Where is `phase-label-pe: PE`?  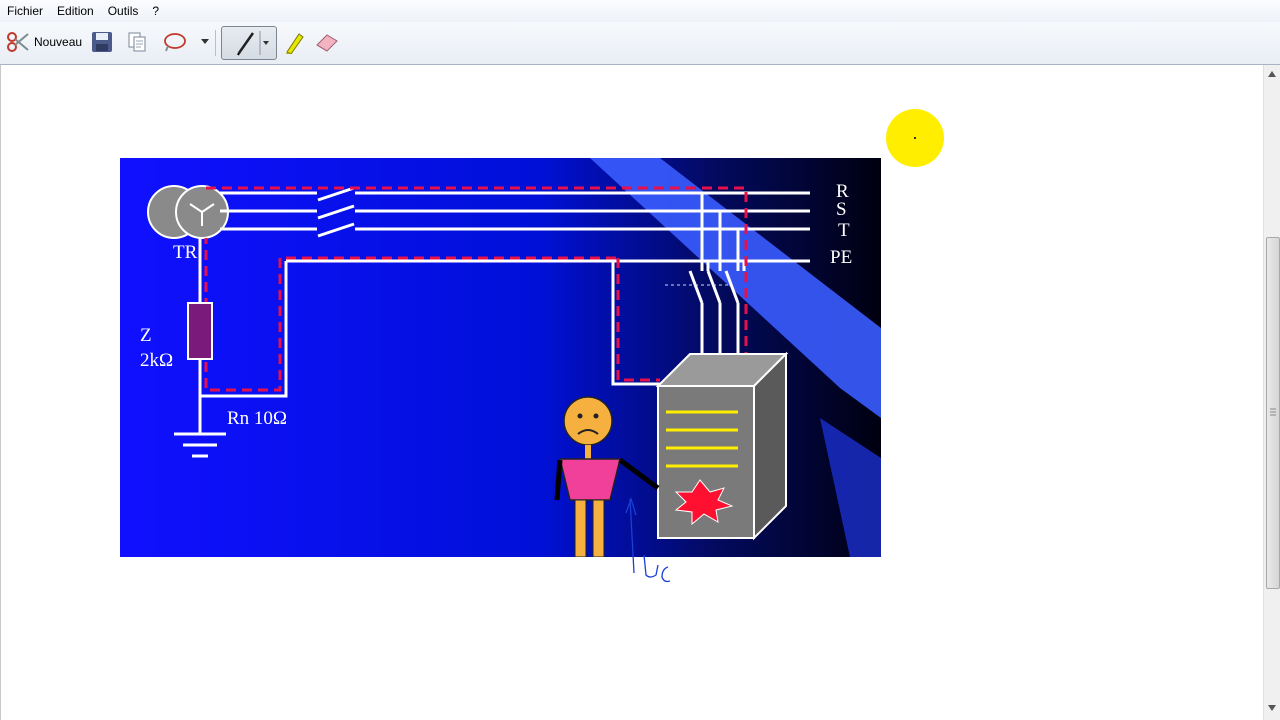 phase-label-pe: PE is located at coordinates (841, 257).